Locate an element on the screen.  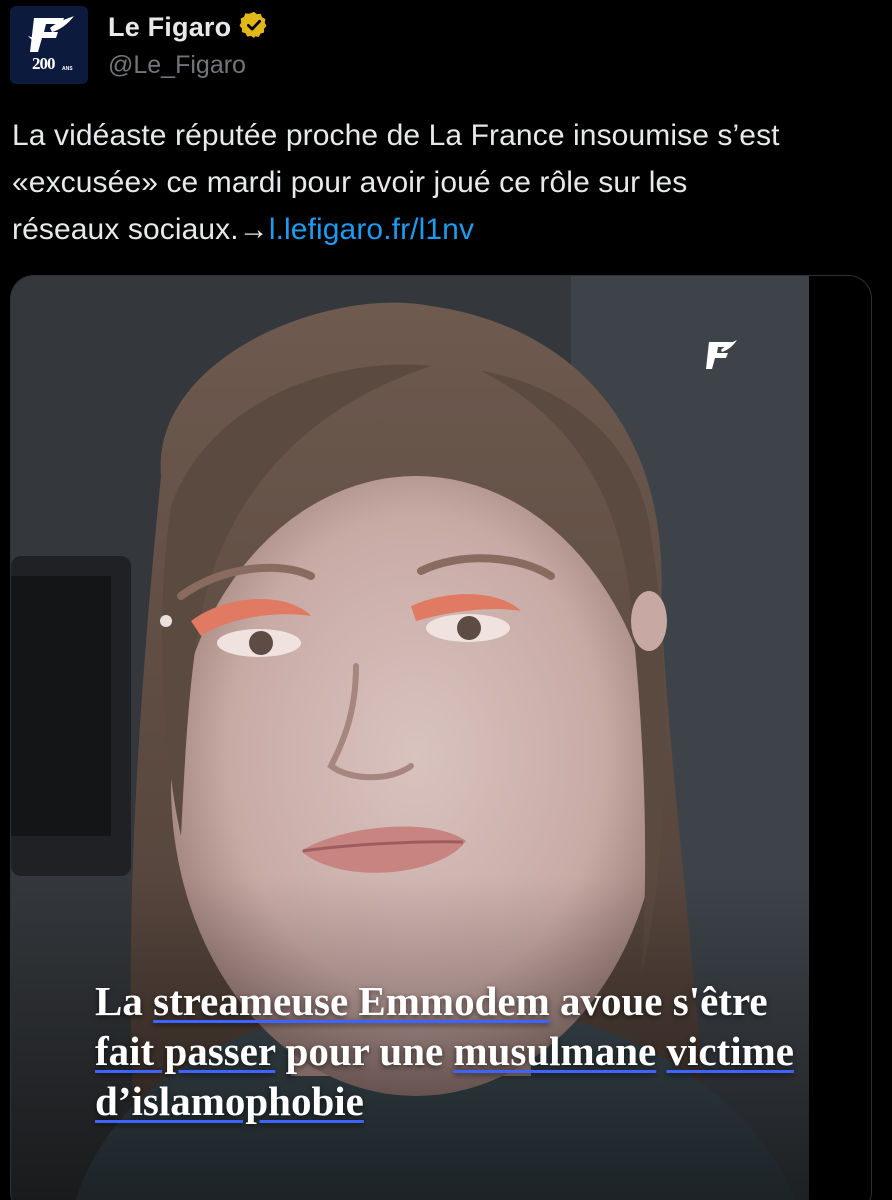
figaro-watermark-icon is located at coordinates (721, 354).